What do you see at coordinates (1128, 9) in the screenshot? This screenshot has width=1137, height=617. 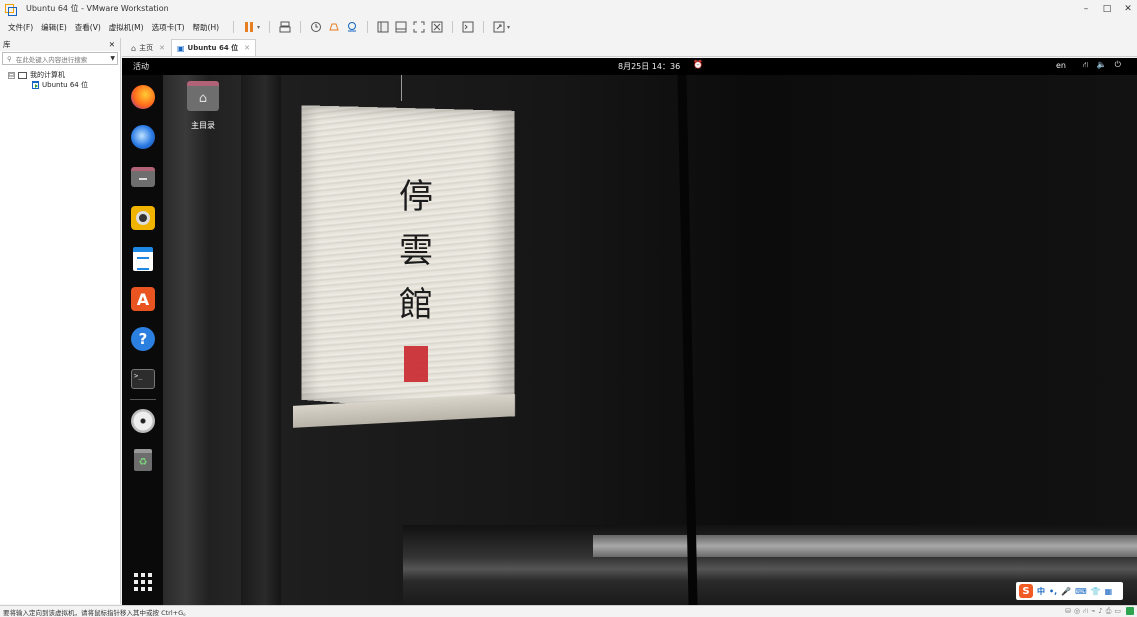 I see `close-button: ✕` at bounding box center [1128, 9].